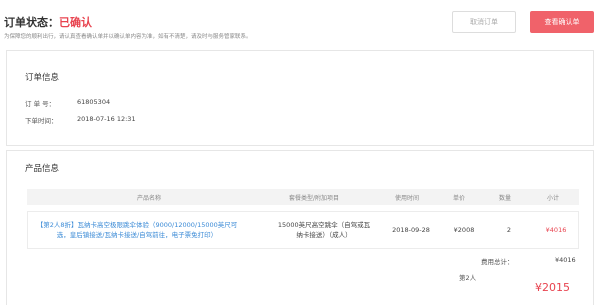  I want to click on total-cost-label: 费用总计：, so click(497, 262).